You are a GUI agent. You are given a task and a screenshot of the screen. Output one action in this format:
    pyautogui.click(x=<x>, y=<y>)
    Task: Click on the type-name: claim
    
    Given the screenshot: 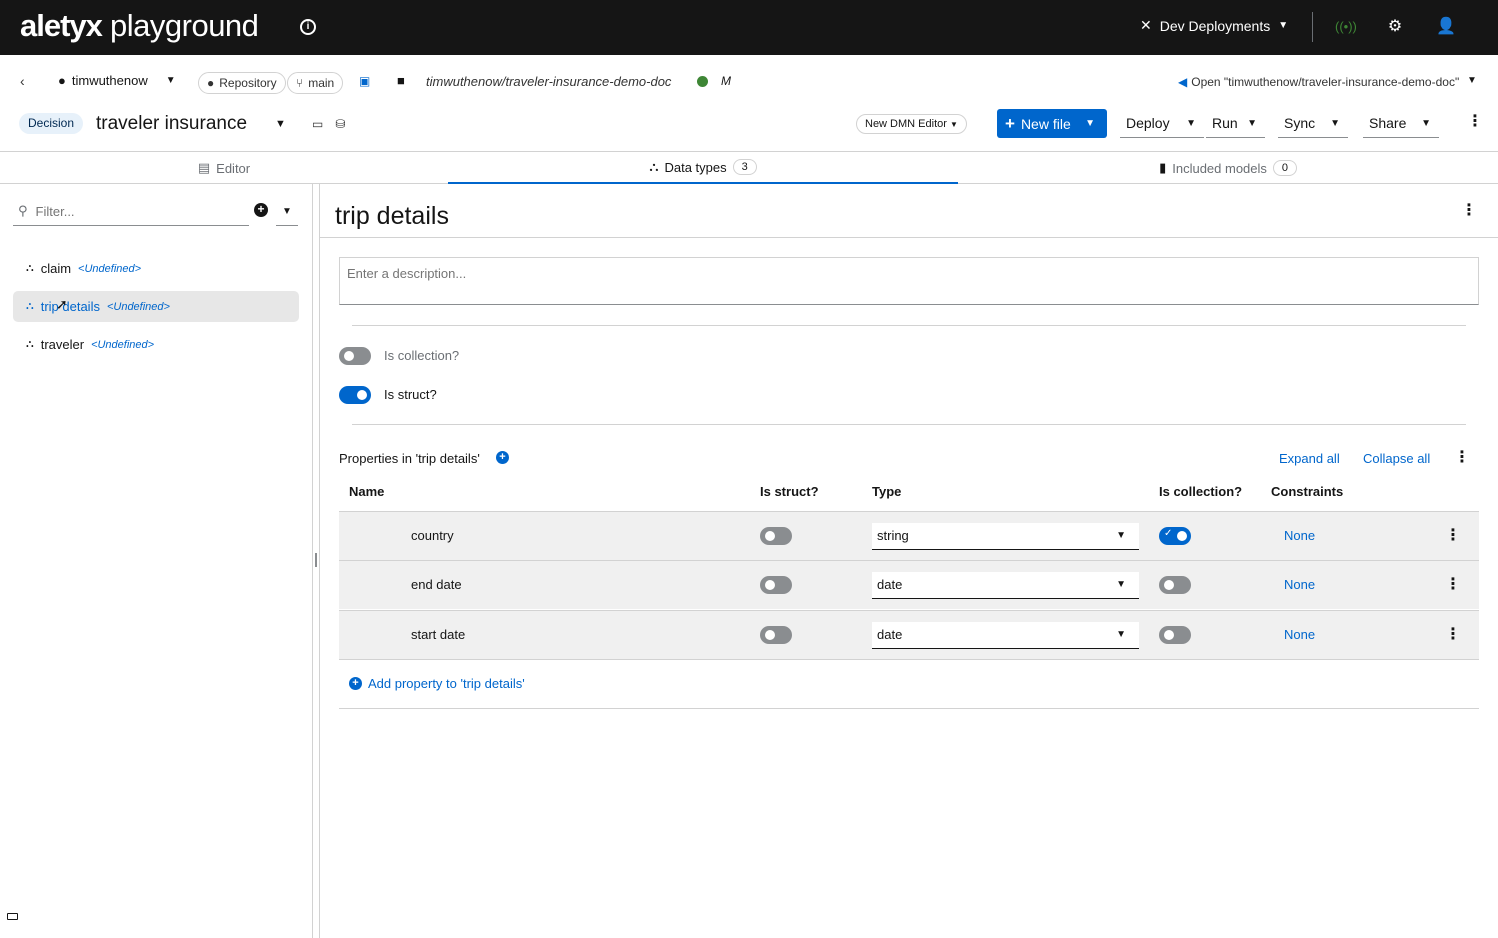 What is the action you would take?
    pyautogui.click(x=56, y=268)
    